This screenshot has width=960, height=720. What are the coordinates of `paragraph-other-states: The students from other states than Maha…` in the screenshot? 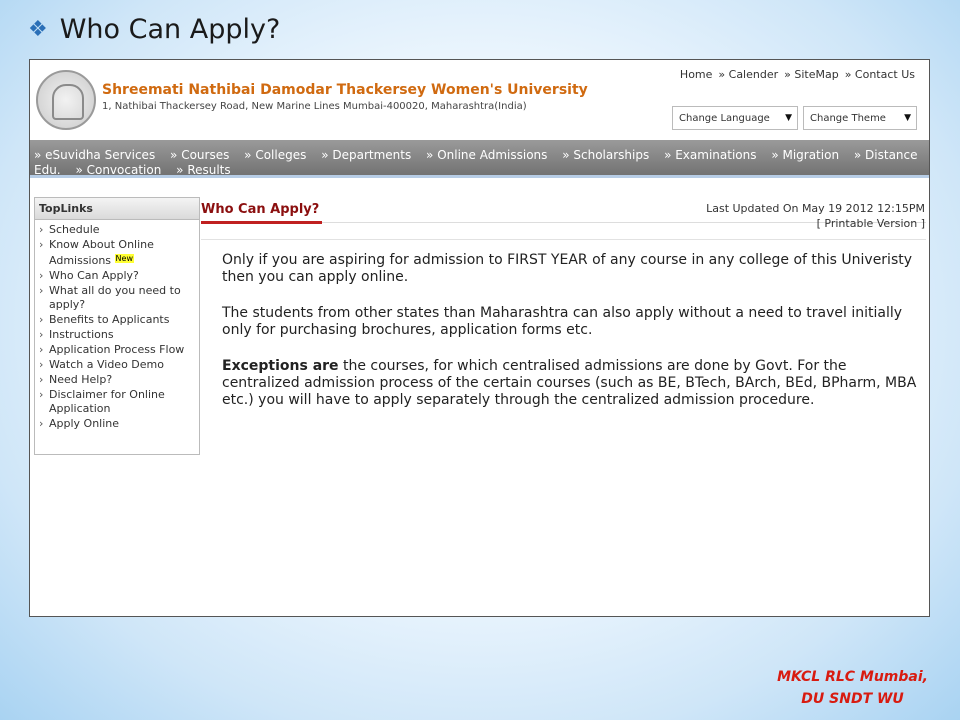 It's located at (562, 321).